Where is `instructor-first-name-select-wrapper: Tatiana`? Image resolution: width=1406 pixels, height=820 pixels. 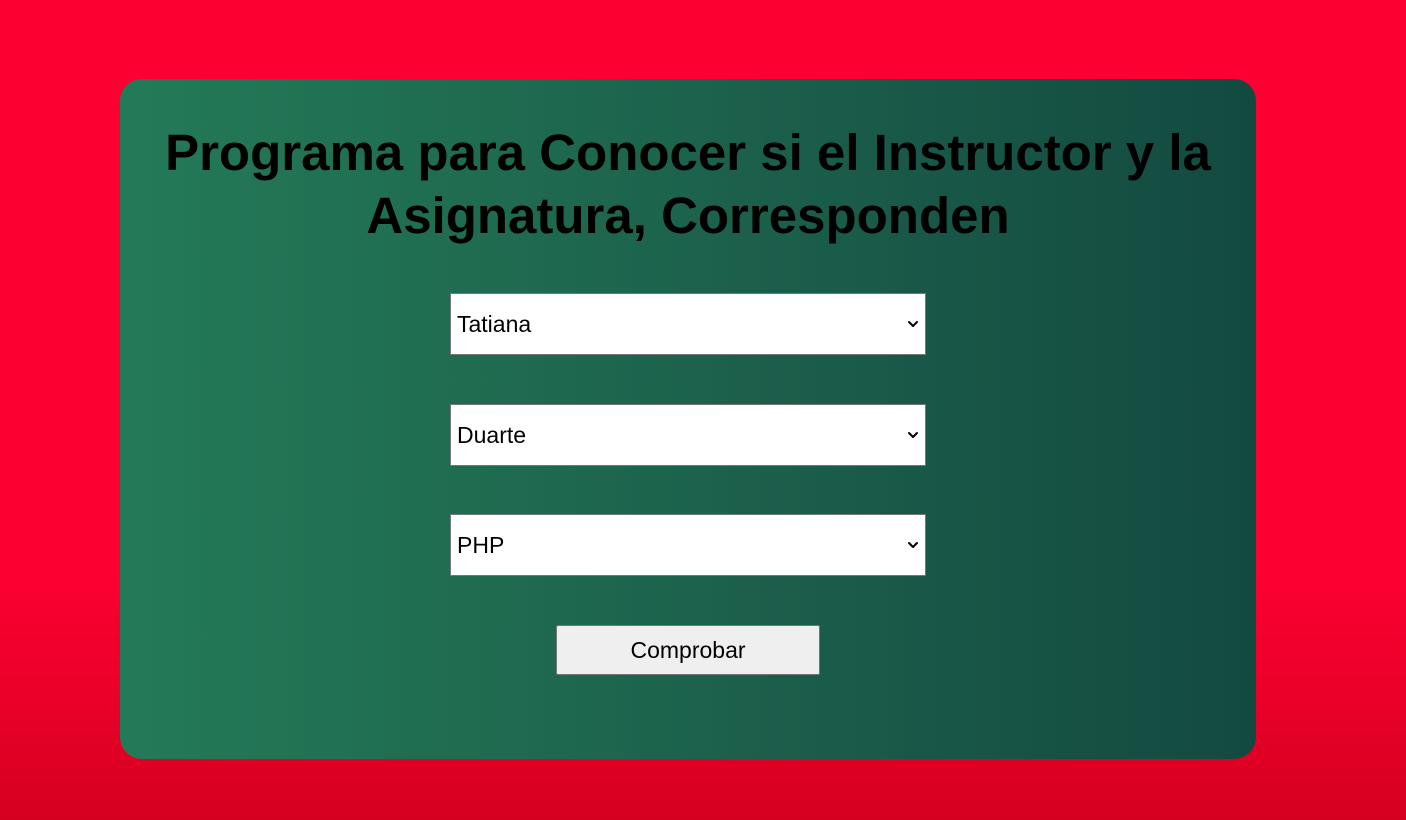 instructor-first-name-select-wrapper: Tatiana is located at coordinates (688, 324).